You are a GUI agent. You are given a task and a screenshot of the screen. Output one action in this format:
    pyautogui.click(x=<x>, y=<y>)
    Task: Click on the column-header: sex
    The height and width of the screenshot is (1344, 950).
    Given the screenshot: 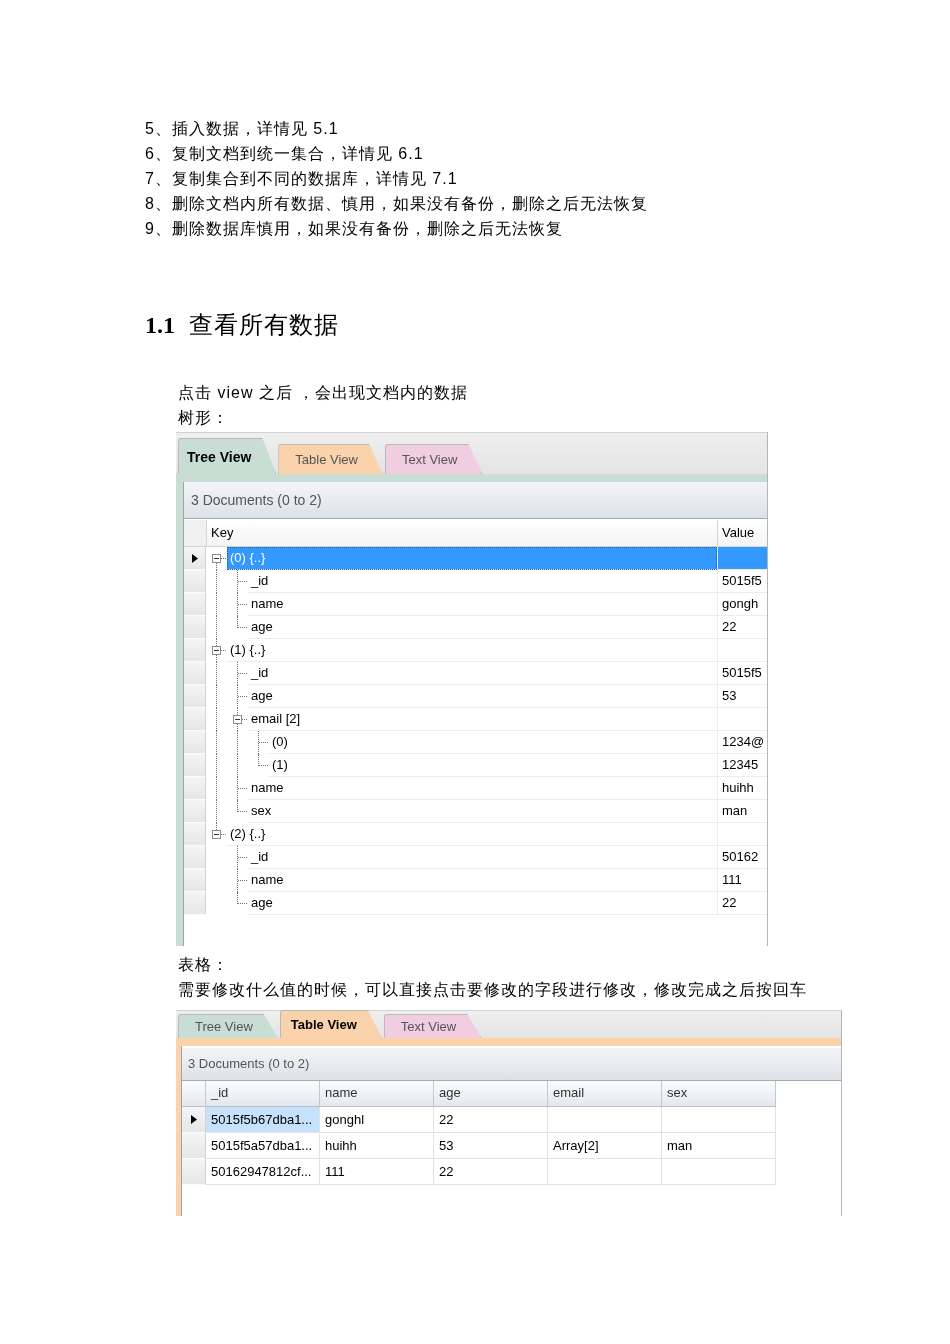 What is the action you would take?
    pyautogui.click(x=719, y=1094)
    